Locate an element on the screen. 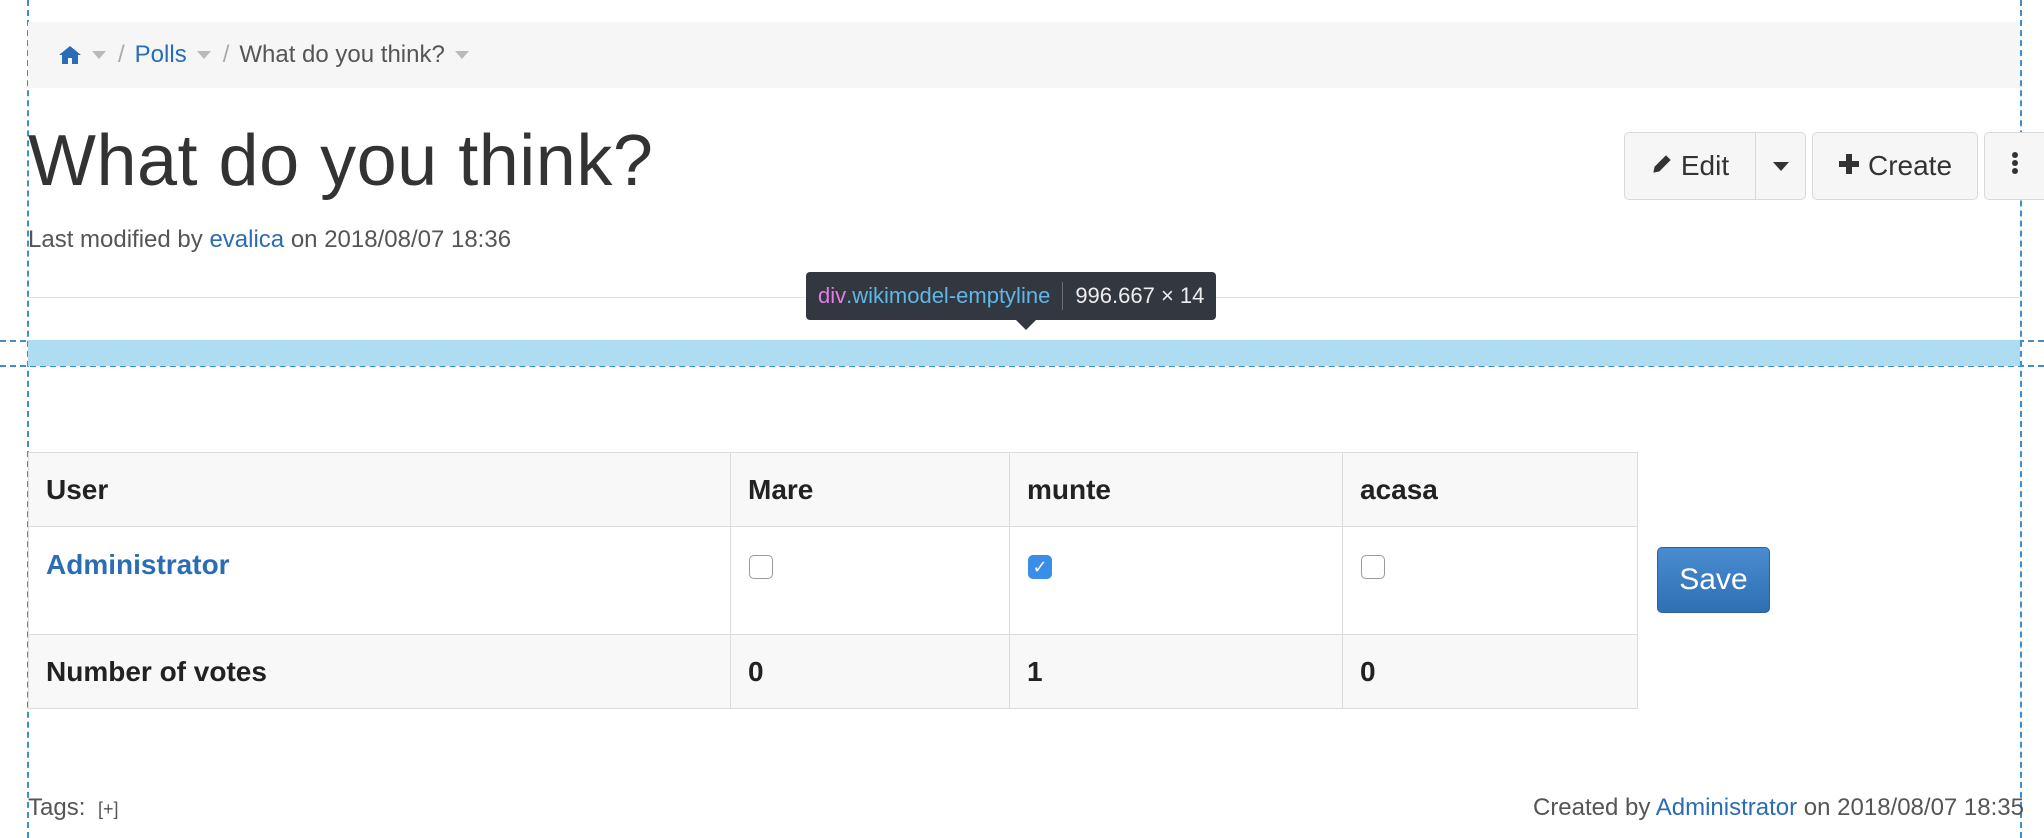 This screenshot has width=2044, height=838. vote-checkbox-acasa is located at coordinates (1373, 566).